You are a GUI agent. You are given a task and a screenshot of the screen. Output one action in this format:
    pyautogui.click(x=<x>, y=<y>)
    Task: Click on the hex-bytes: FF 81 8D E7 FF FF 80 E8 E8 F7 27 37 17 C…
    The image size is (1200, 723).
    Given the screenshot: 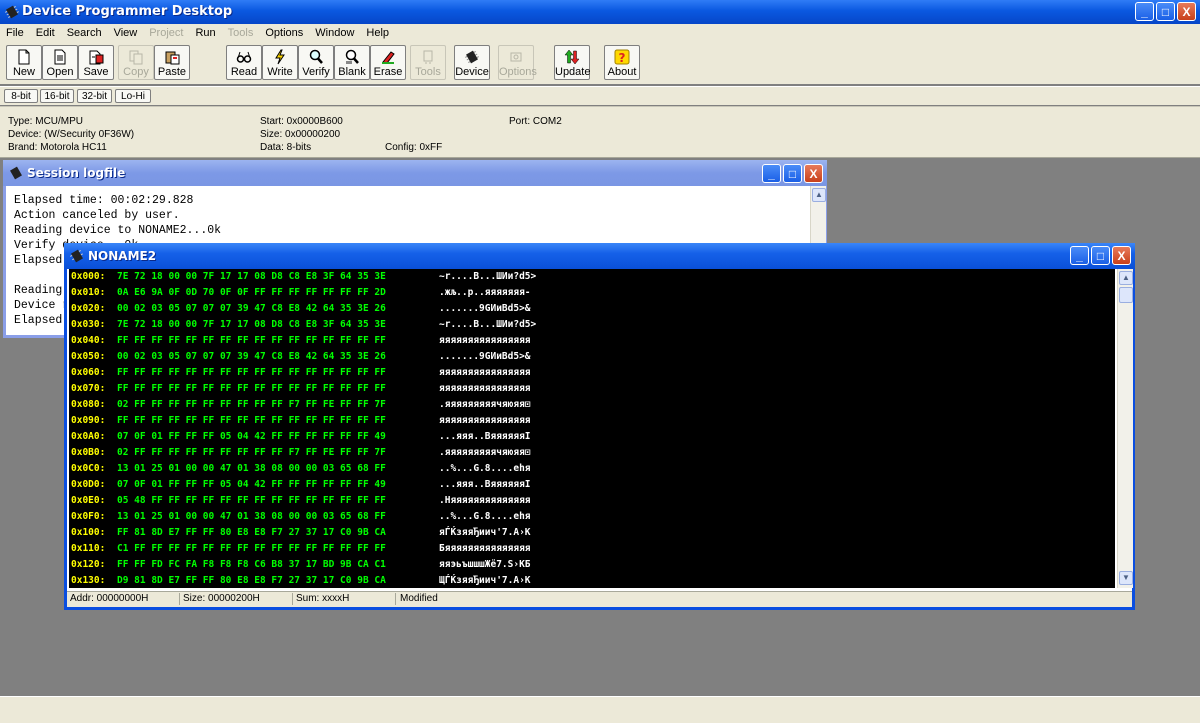 What is the action you would take?
    pyautogui.click(x=251, y=533)
    